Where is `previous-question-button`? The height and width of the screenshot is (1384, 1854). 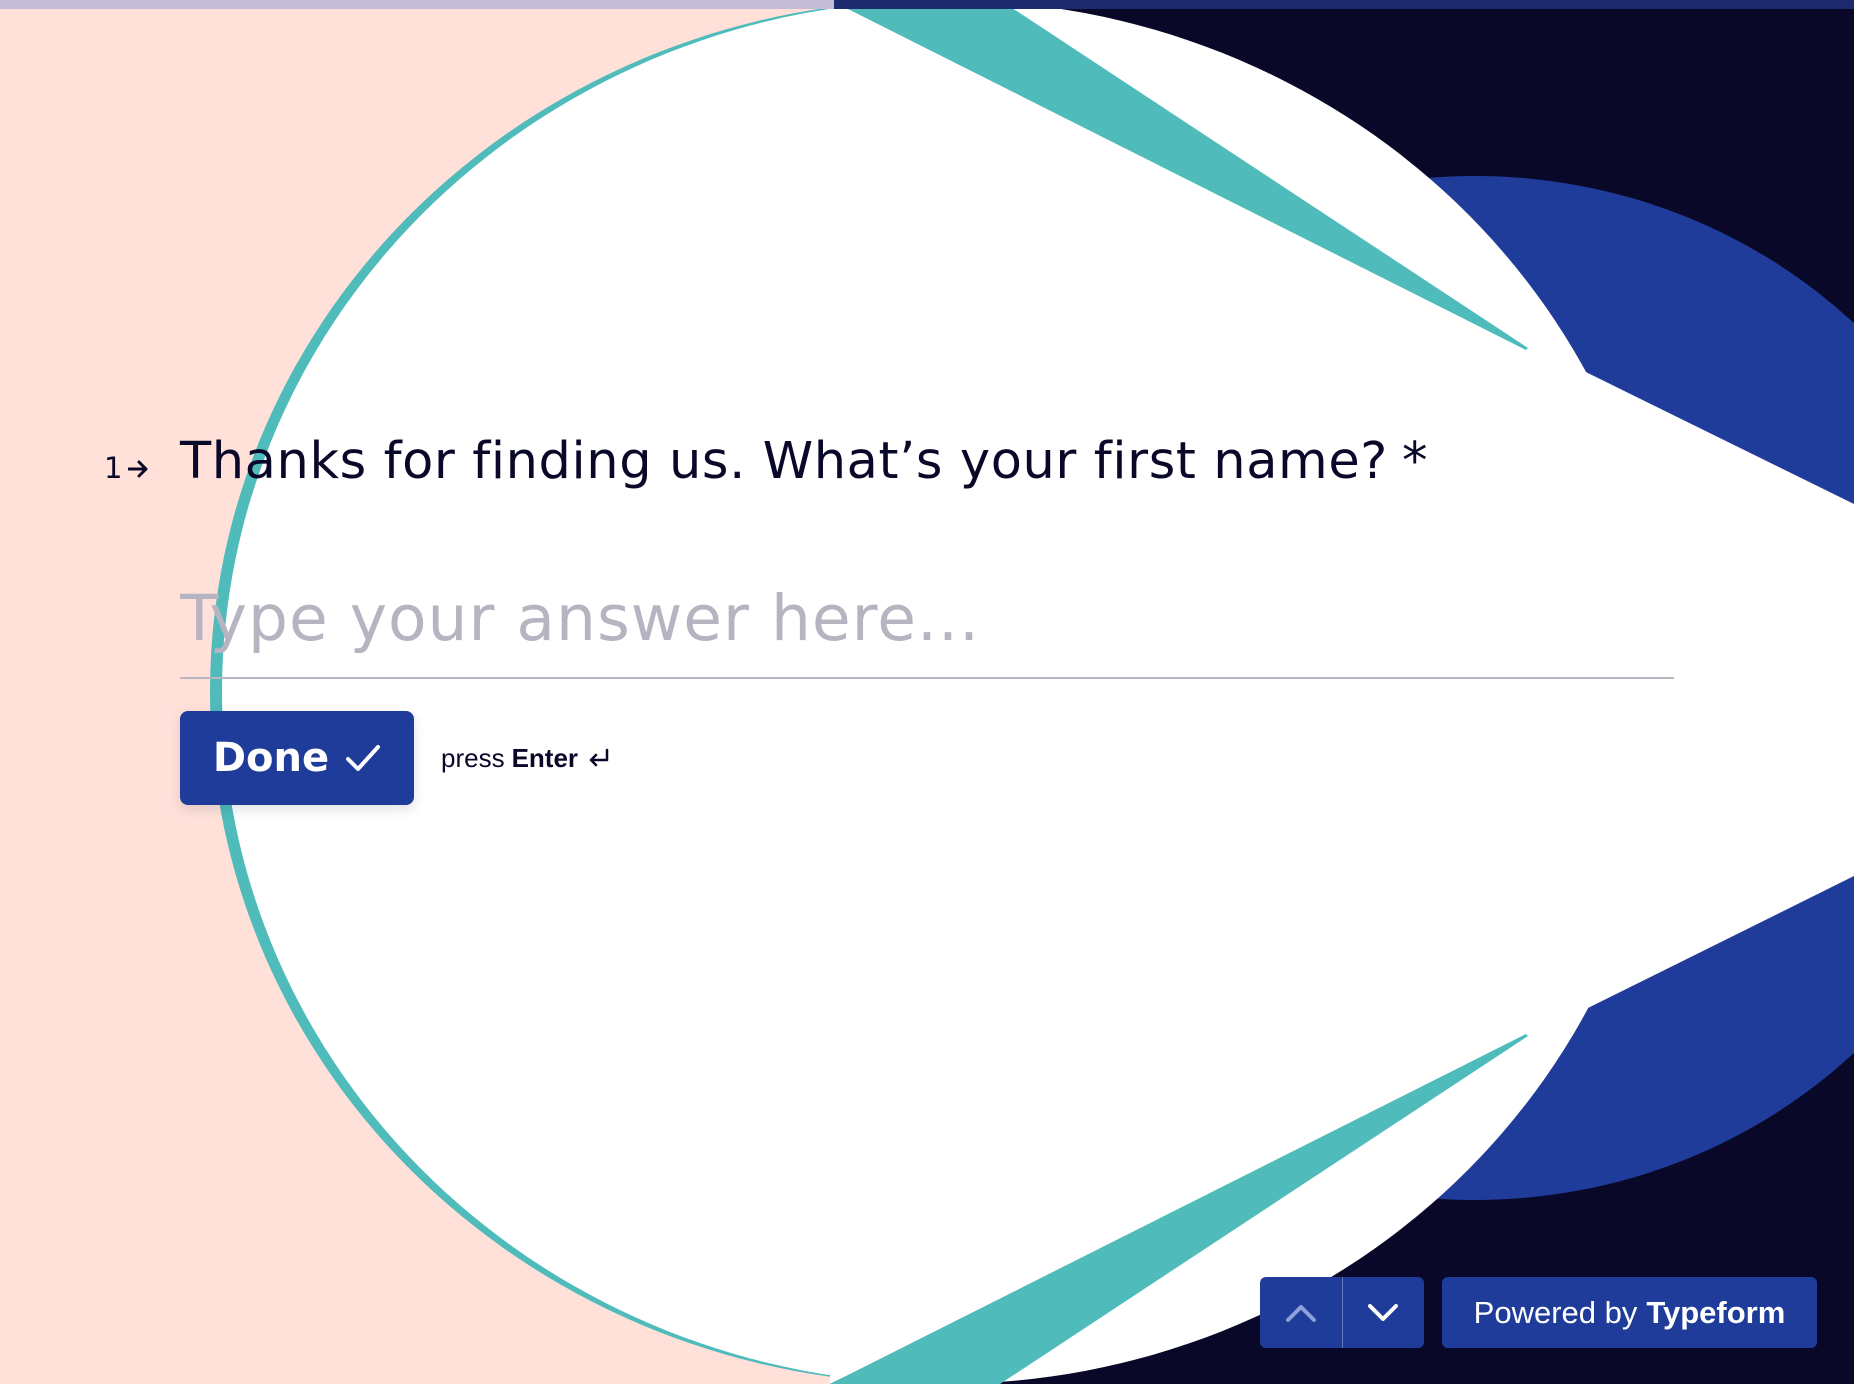 previous-question-button is located at coordinates (1301, 1312).